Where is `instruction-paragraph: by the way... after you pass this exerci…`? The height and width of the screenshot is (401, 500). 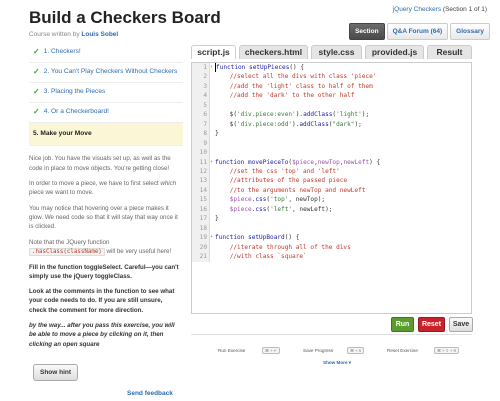
instruction-paragraph: by the way... after you pass this exerci… is located at coordinates (102, 335).